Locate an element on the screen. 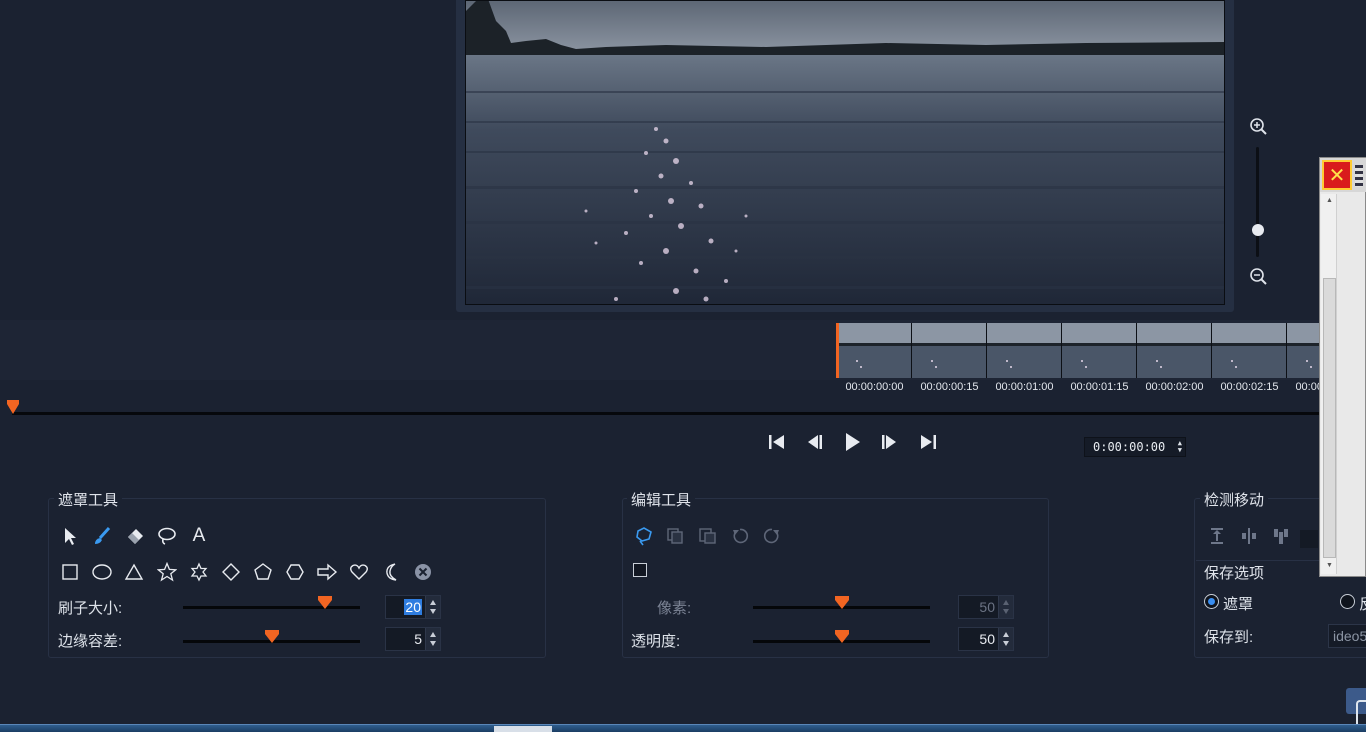 Image resolution: width=1366 pixels, height=732 pixels. brush-size-slider is located at coordinates (271, 607).